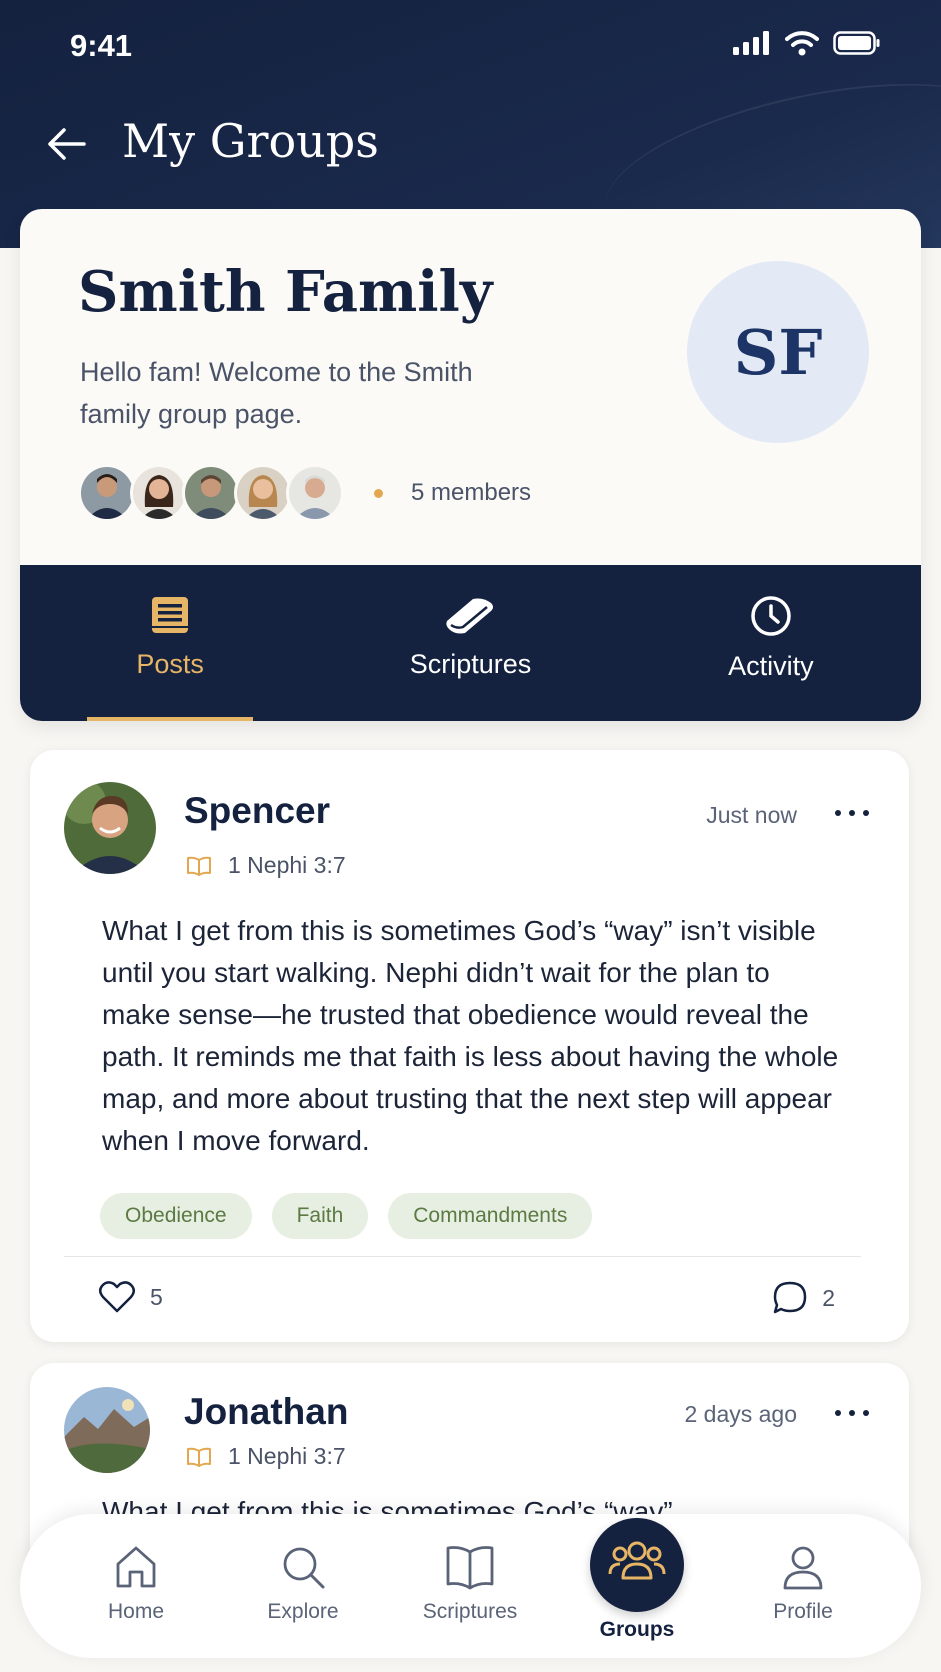 This screenshot has width=941, height=1672. I want to click on post-time: Just now, so click(751, 815).